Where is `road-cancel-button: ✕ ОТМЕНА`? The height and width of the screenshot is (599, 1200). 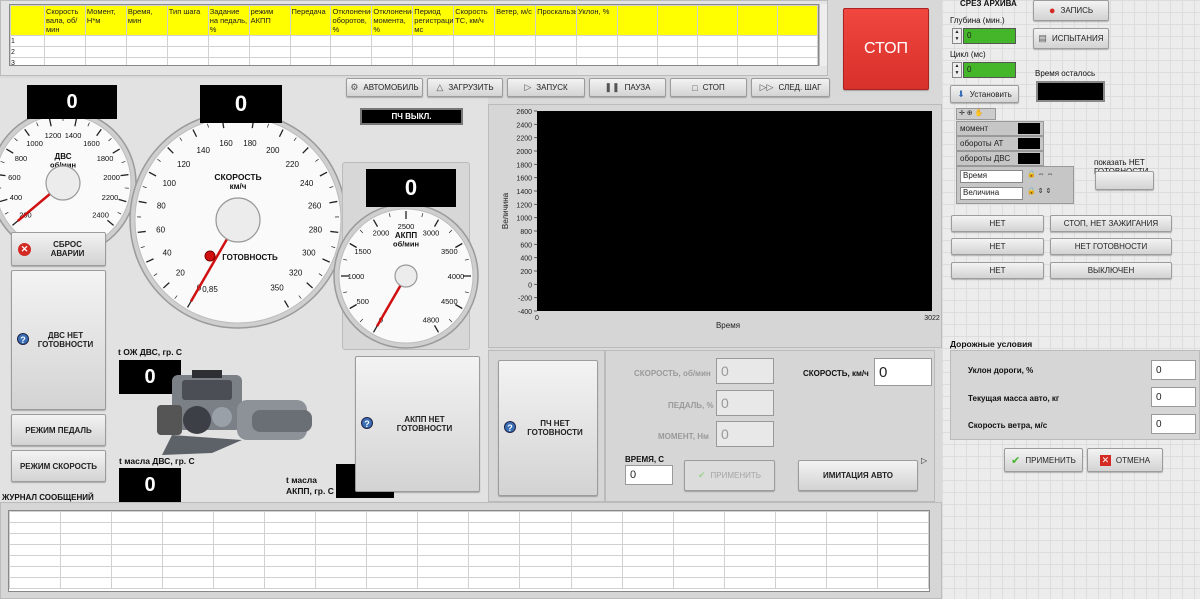
road-cancel-button: ✕ ОТМЕНА is located at coordinates (1125, 460).